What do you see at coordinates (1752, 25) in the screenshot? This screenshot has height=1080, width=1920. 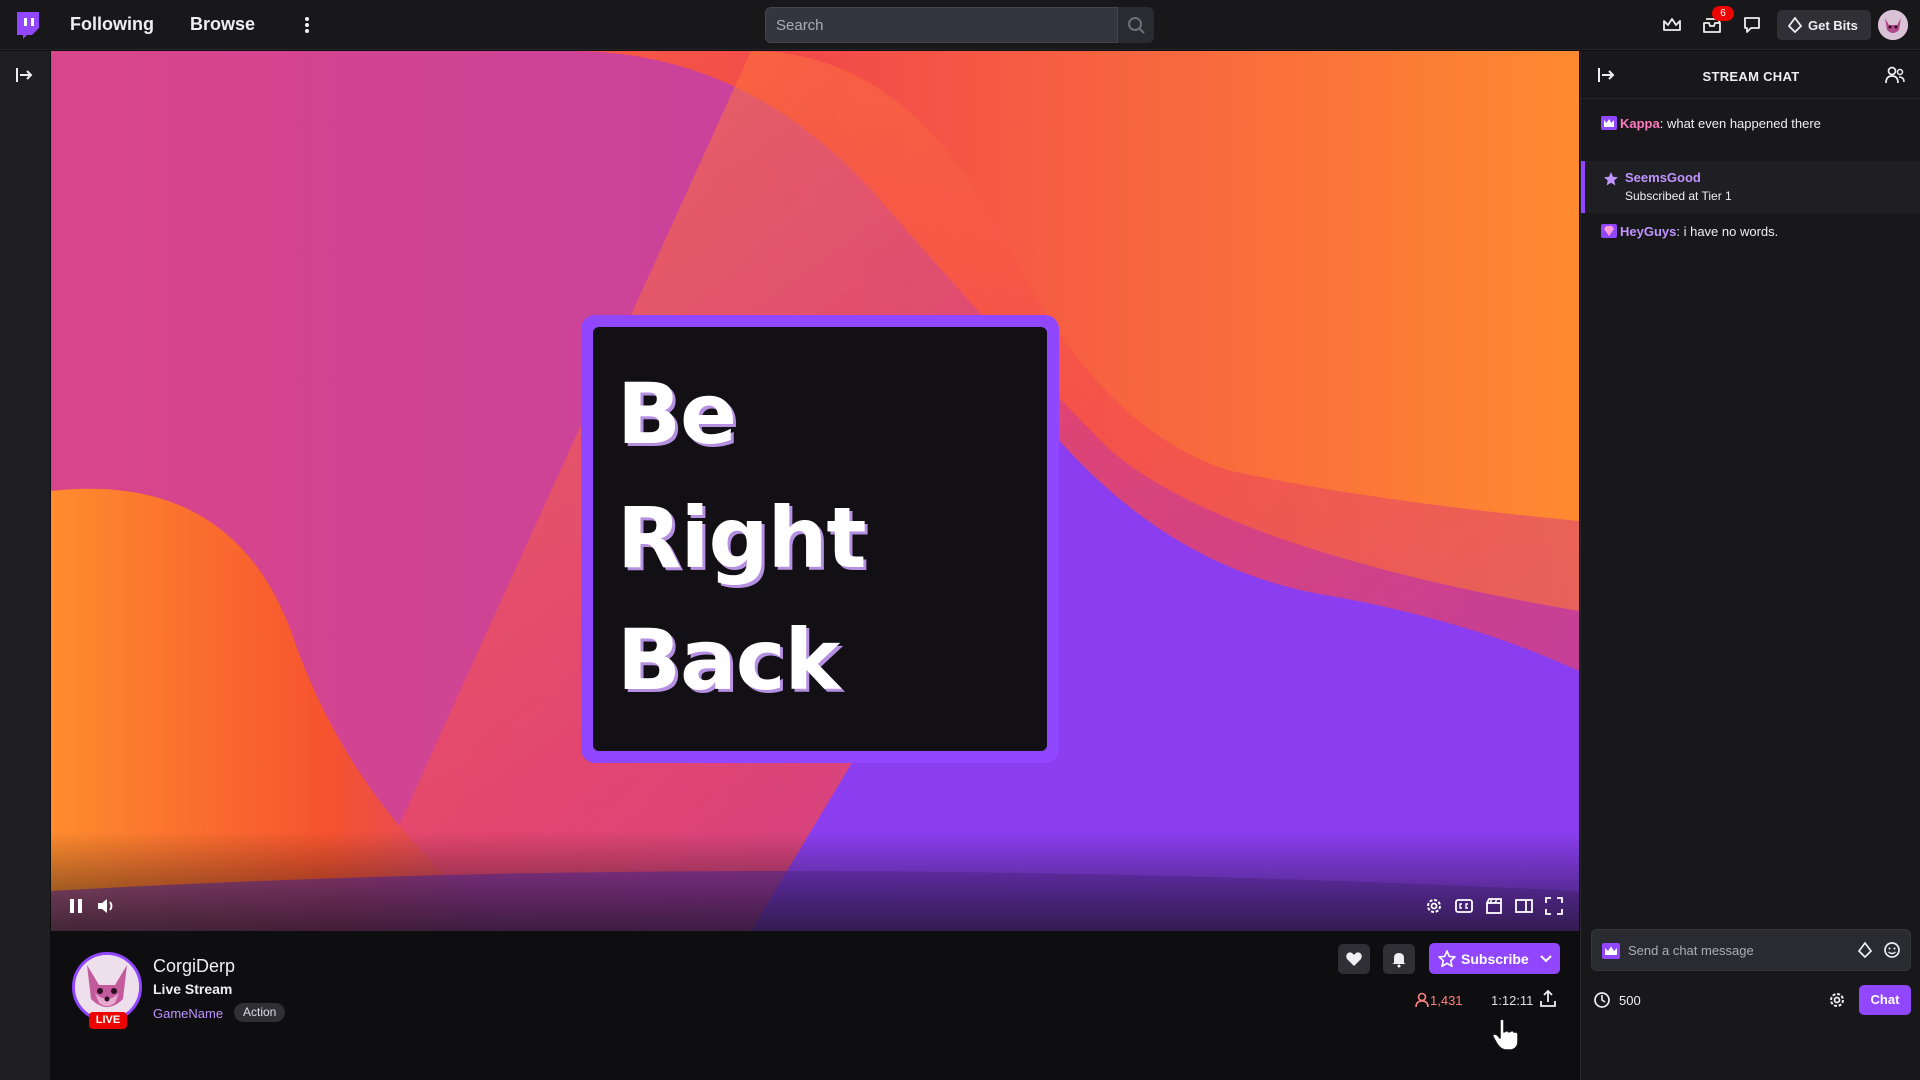 I see `whispers-icon` at bounding box center [1752, 25].